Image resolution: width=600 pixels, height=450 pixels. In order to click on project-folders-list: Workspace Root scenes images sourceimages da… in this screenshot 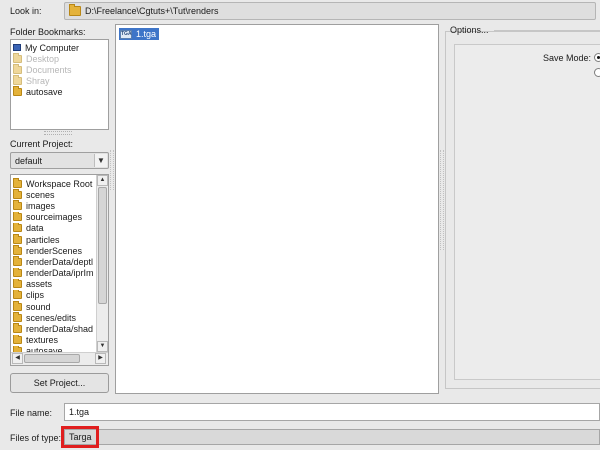, I will do `click(59, 270)`.